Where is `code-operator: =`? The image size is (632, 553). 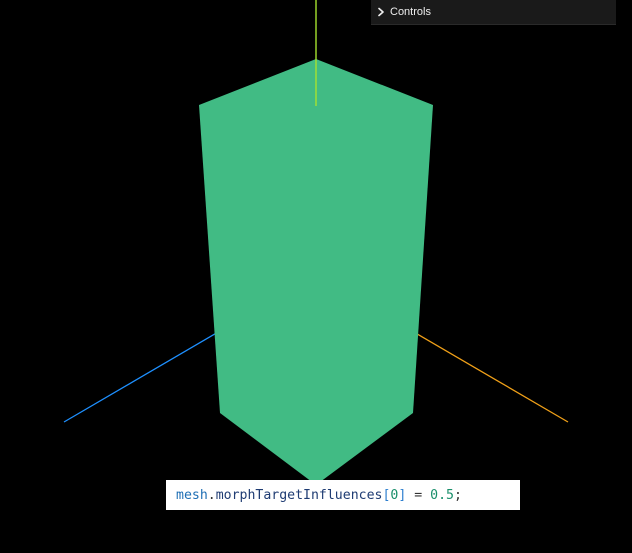
code-operator: = is located at coordinates (418, 495).